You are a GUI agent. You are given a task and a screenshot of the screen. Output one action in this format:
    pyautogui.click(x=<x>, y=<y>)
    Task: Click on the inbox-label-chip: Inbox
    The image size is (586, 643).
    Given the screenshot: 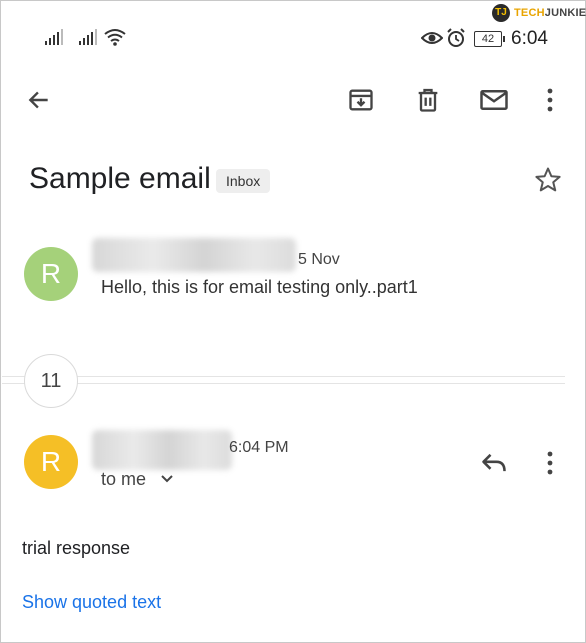 What is the action you would take?
    pyautogui.click(x=243, y=181)
    